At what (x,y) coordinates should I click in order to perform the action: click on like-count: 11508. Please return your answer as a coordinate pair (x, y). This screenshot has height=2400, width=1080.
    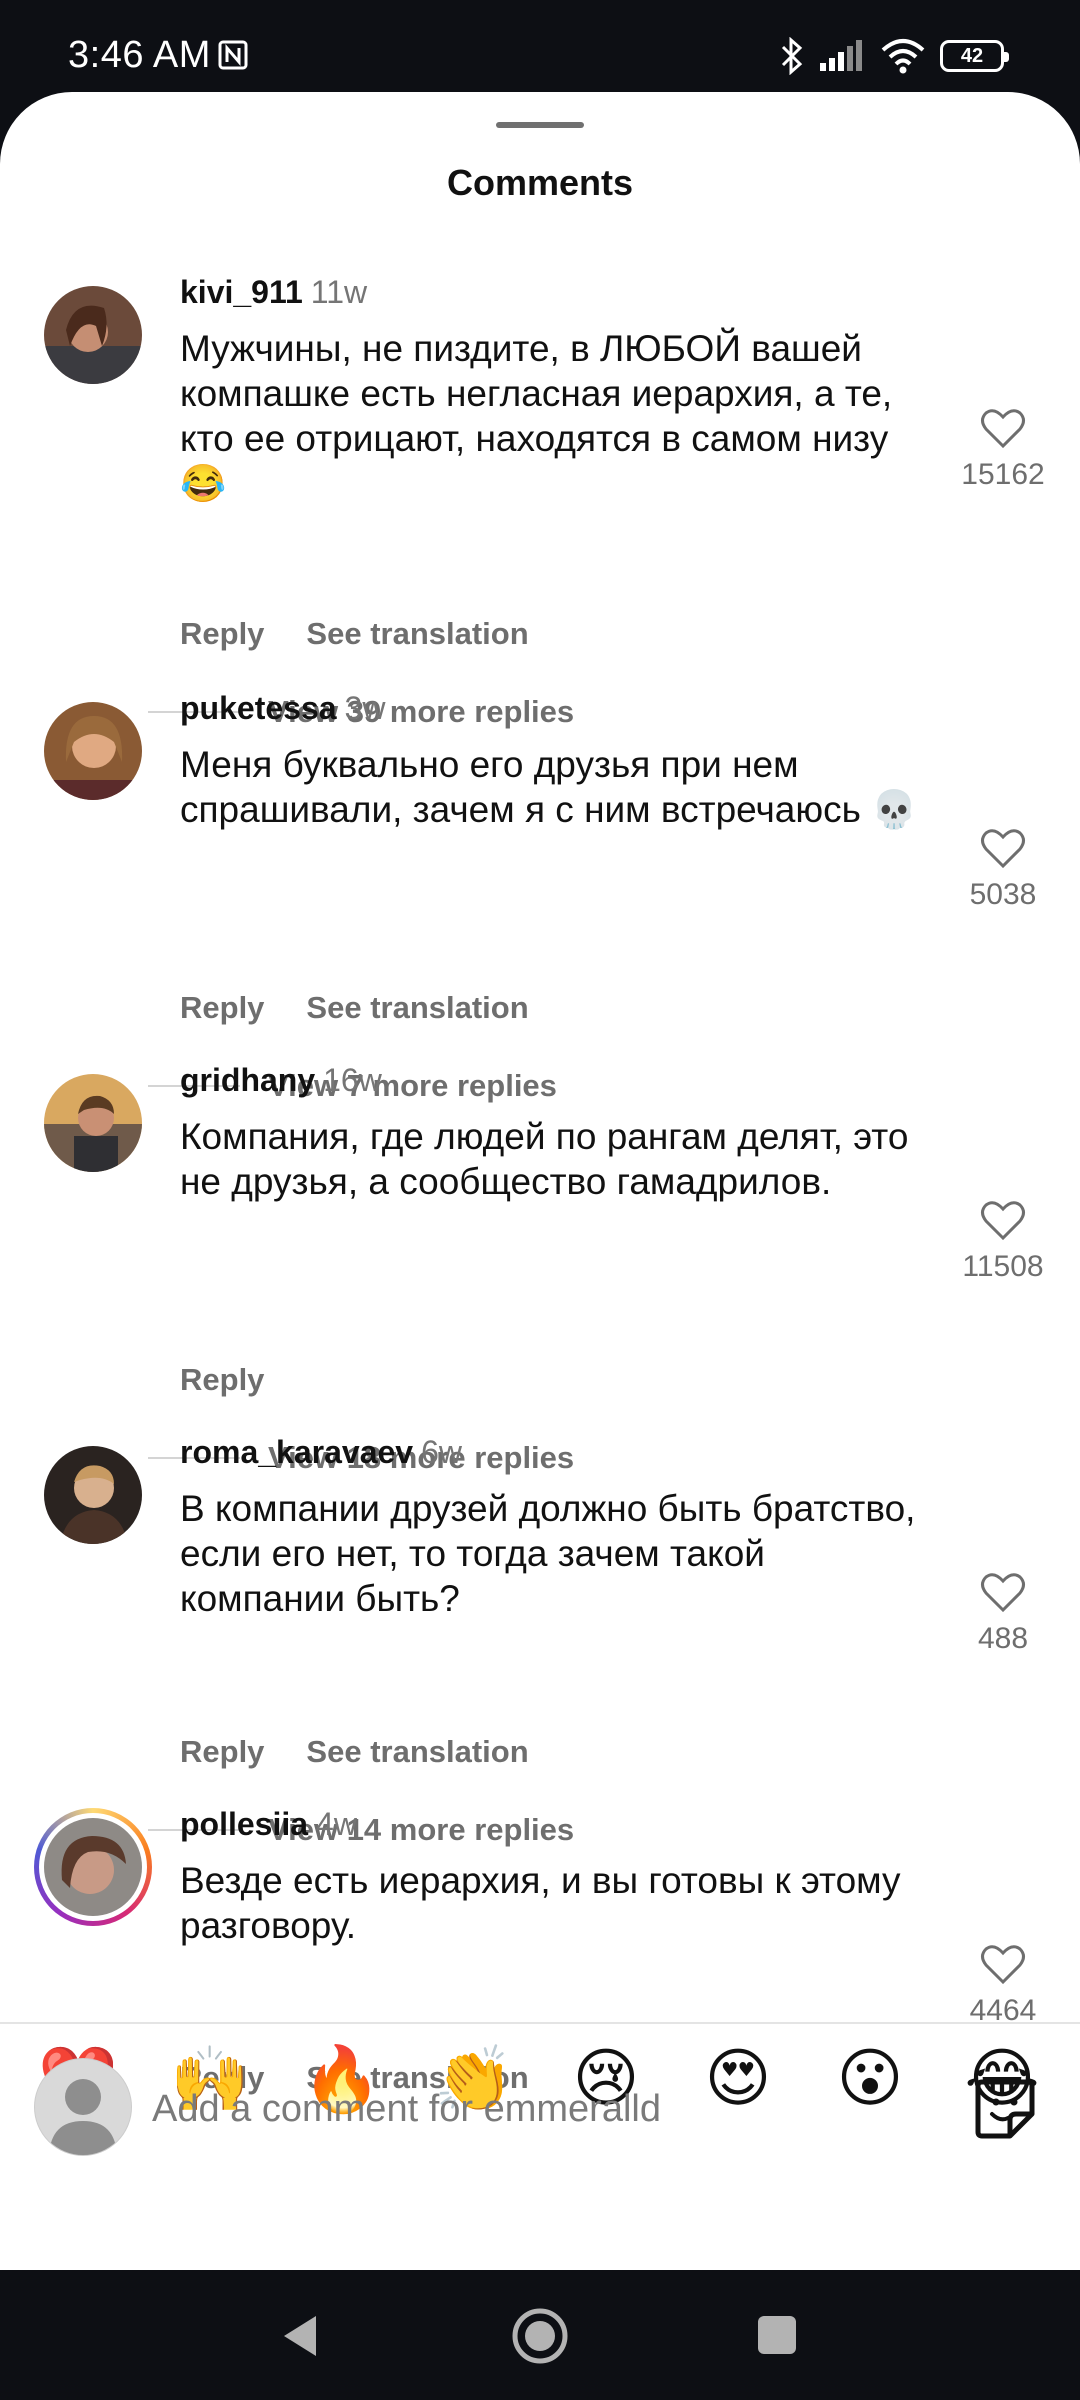
    Looking at the image, I should click on (1003, 1266).